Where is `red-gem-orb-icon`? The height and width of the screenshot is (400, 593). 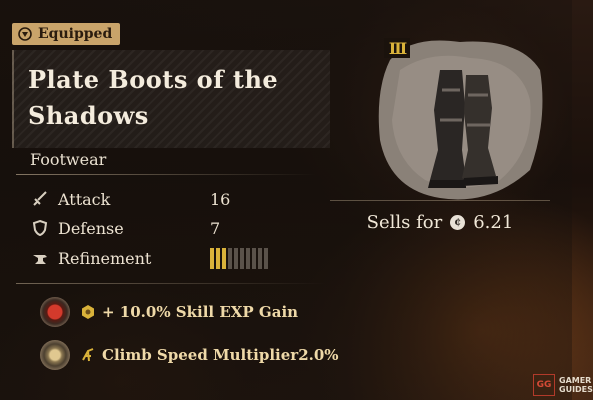
red-gem-orb-icon is located at coordinates (55, 312).